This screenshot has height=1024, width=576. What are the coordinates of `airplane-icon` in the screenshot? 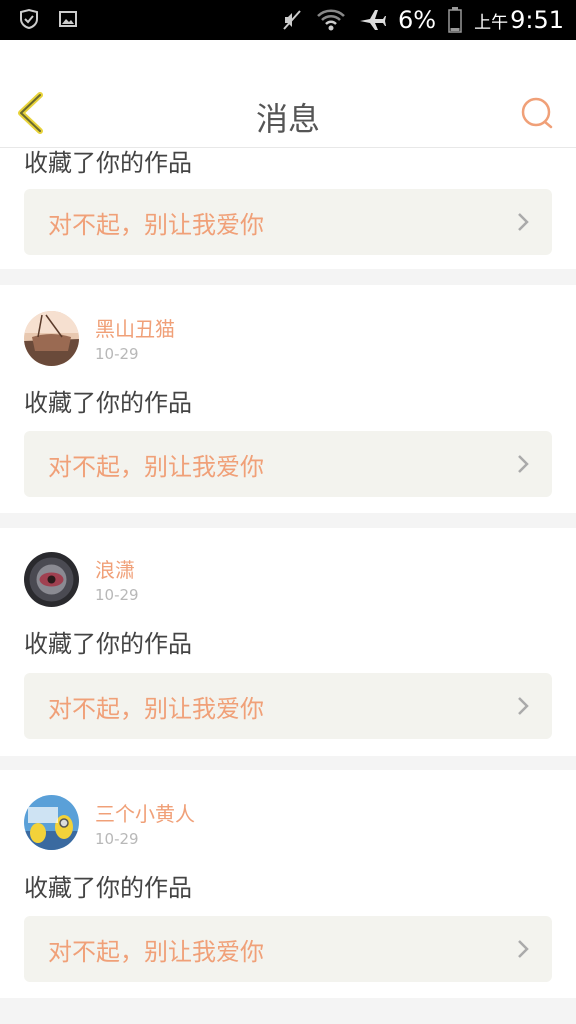 It's located at (372, 20).